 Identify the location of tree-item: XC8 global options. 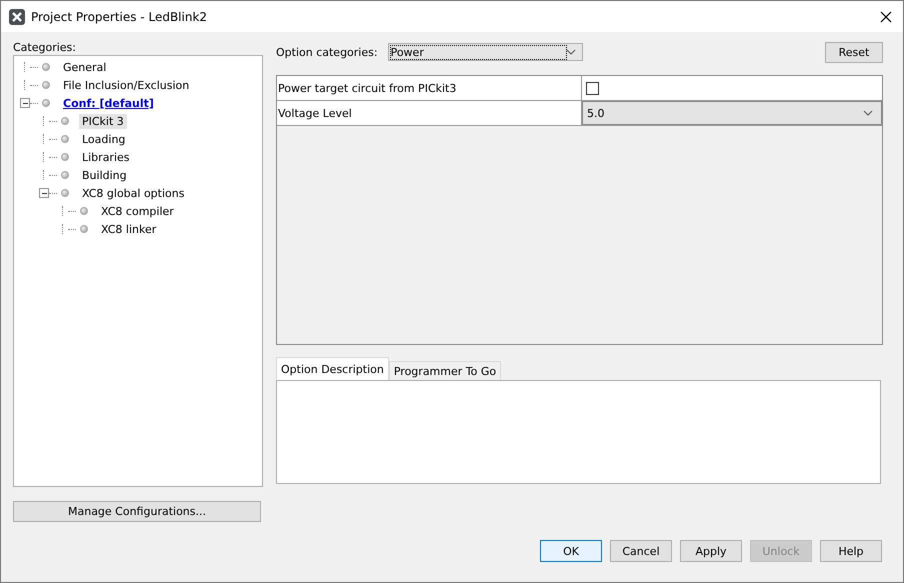
(133, 193).